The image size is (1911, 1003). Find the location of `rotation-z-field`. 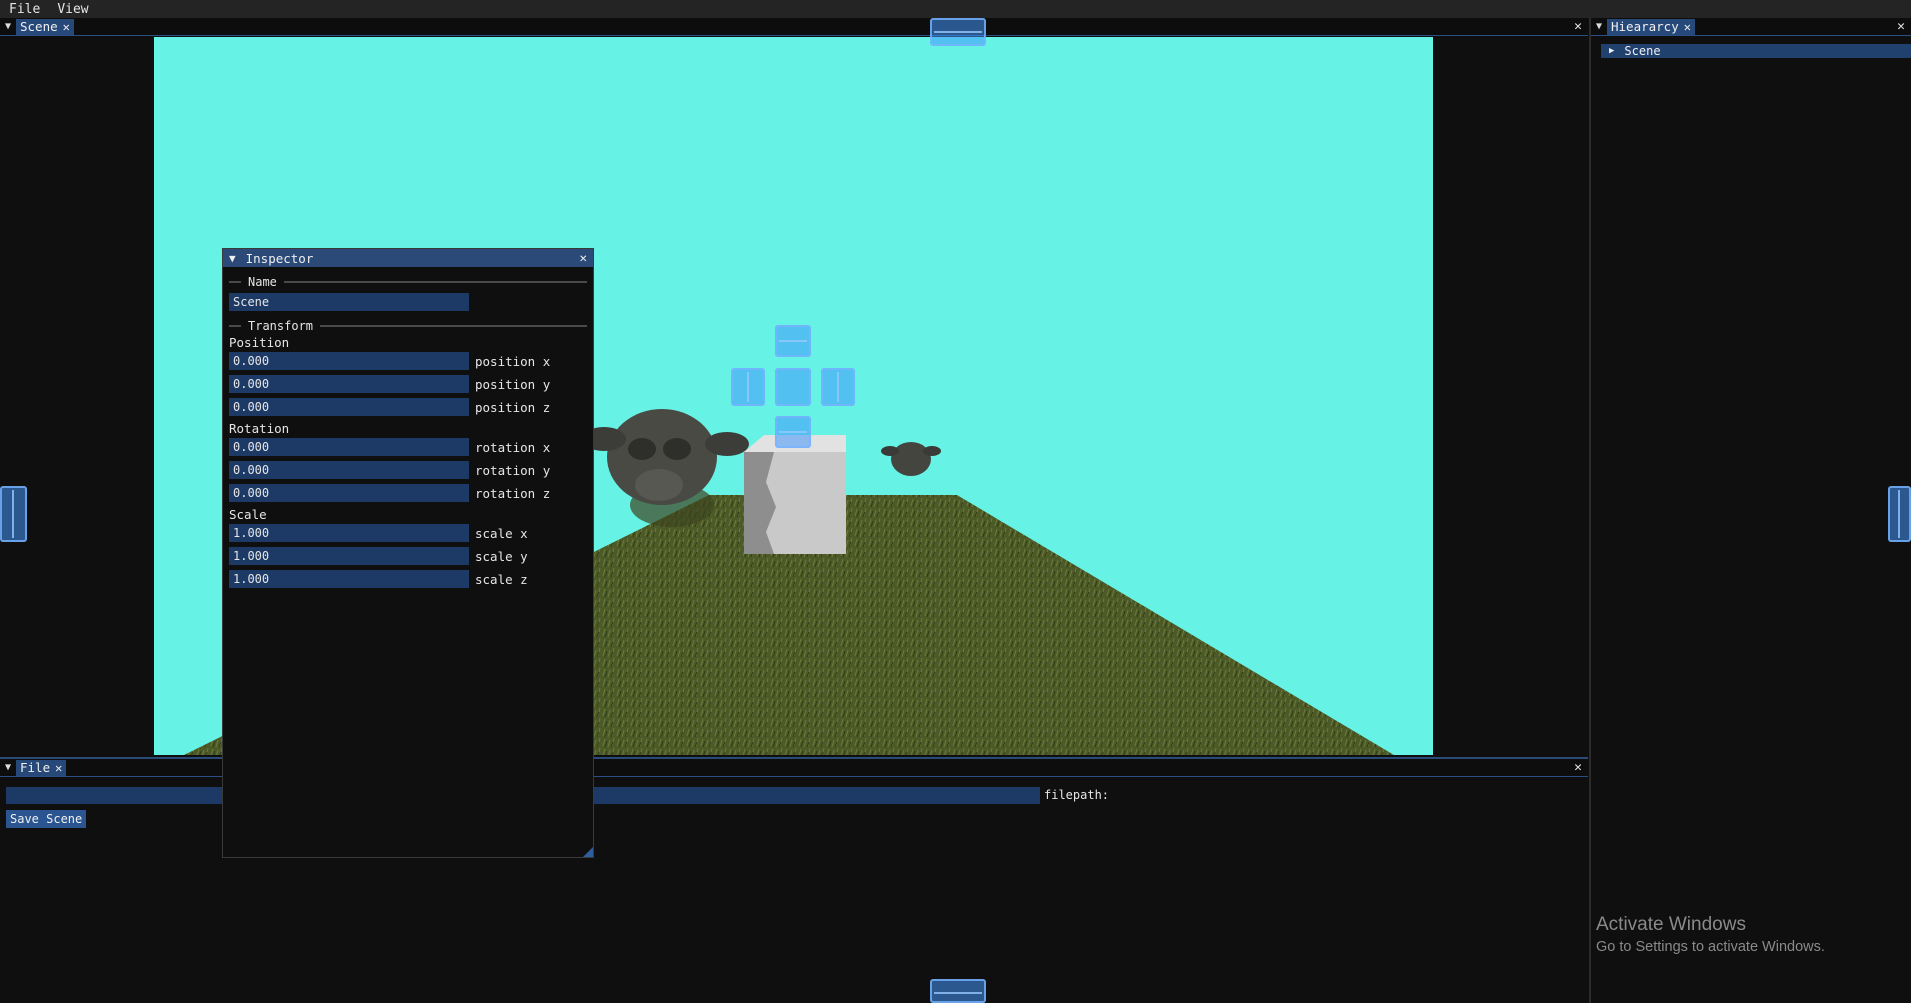

rotation-z-field is located at coordinates (349, 493).